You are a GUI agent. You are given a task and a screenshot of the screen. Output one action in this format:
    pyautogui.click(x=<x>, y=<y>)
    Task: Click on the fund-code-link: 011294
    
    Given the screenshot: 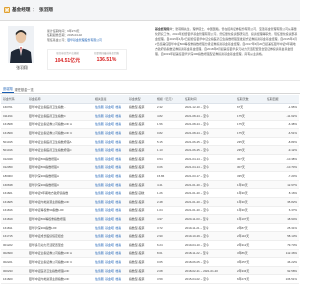 What is the action you would take?
    pyautogui.click(x=14, y=116)
    